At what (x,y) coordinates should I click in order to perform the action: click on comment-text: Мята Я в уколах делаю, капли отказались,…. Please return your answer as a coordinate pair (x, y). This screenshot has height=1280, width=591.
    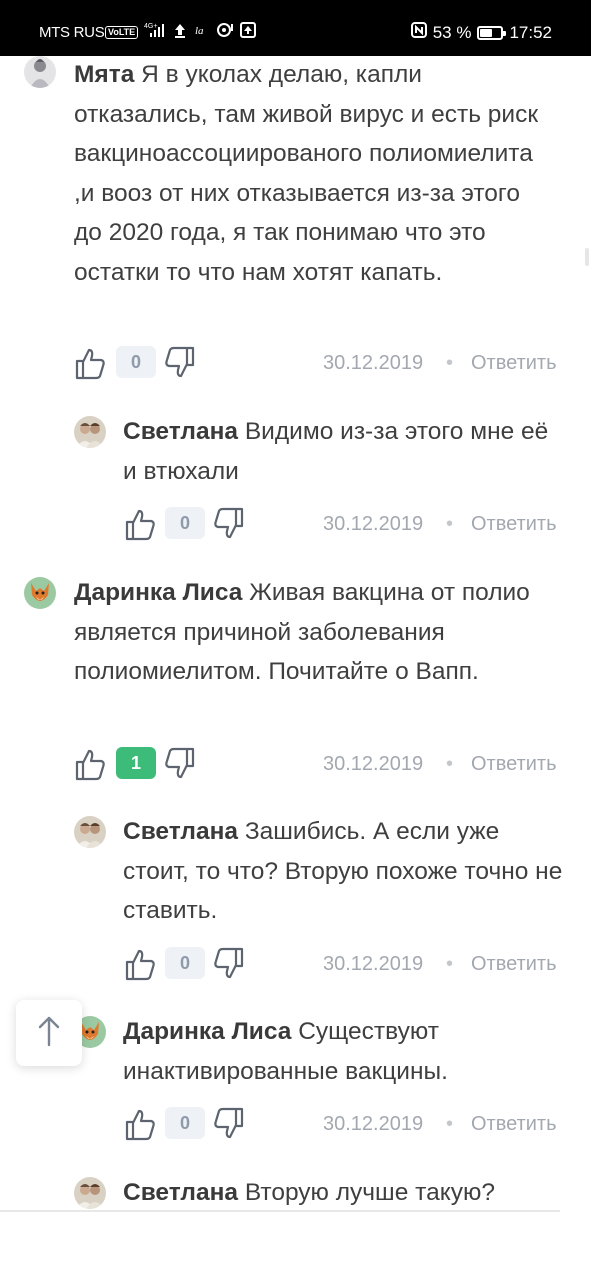
    Looking at the image, I should click on (309, 173).